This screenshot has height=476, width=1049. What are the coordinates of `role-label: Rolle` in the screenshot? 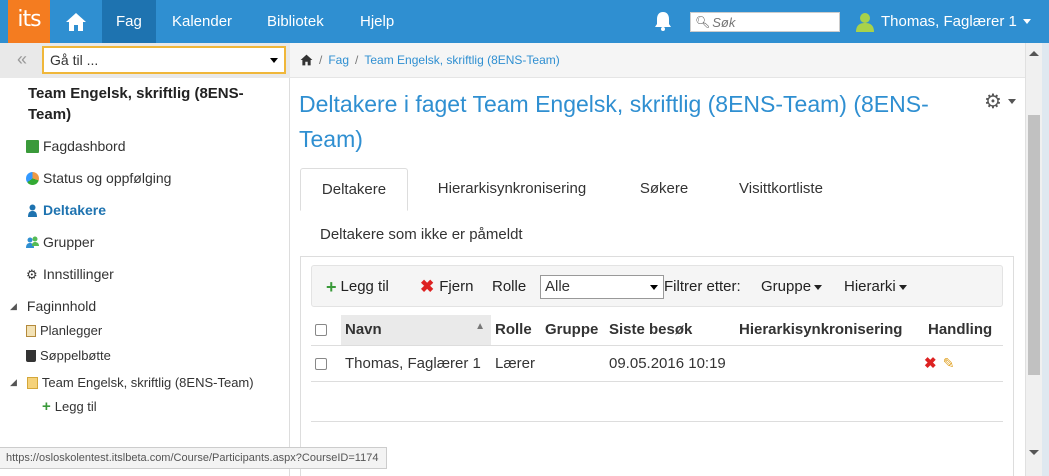 It's located at (509, 286).